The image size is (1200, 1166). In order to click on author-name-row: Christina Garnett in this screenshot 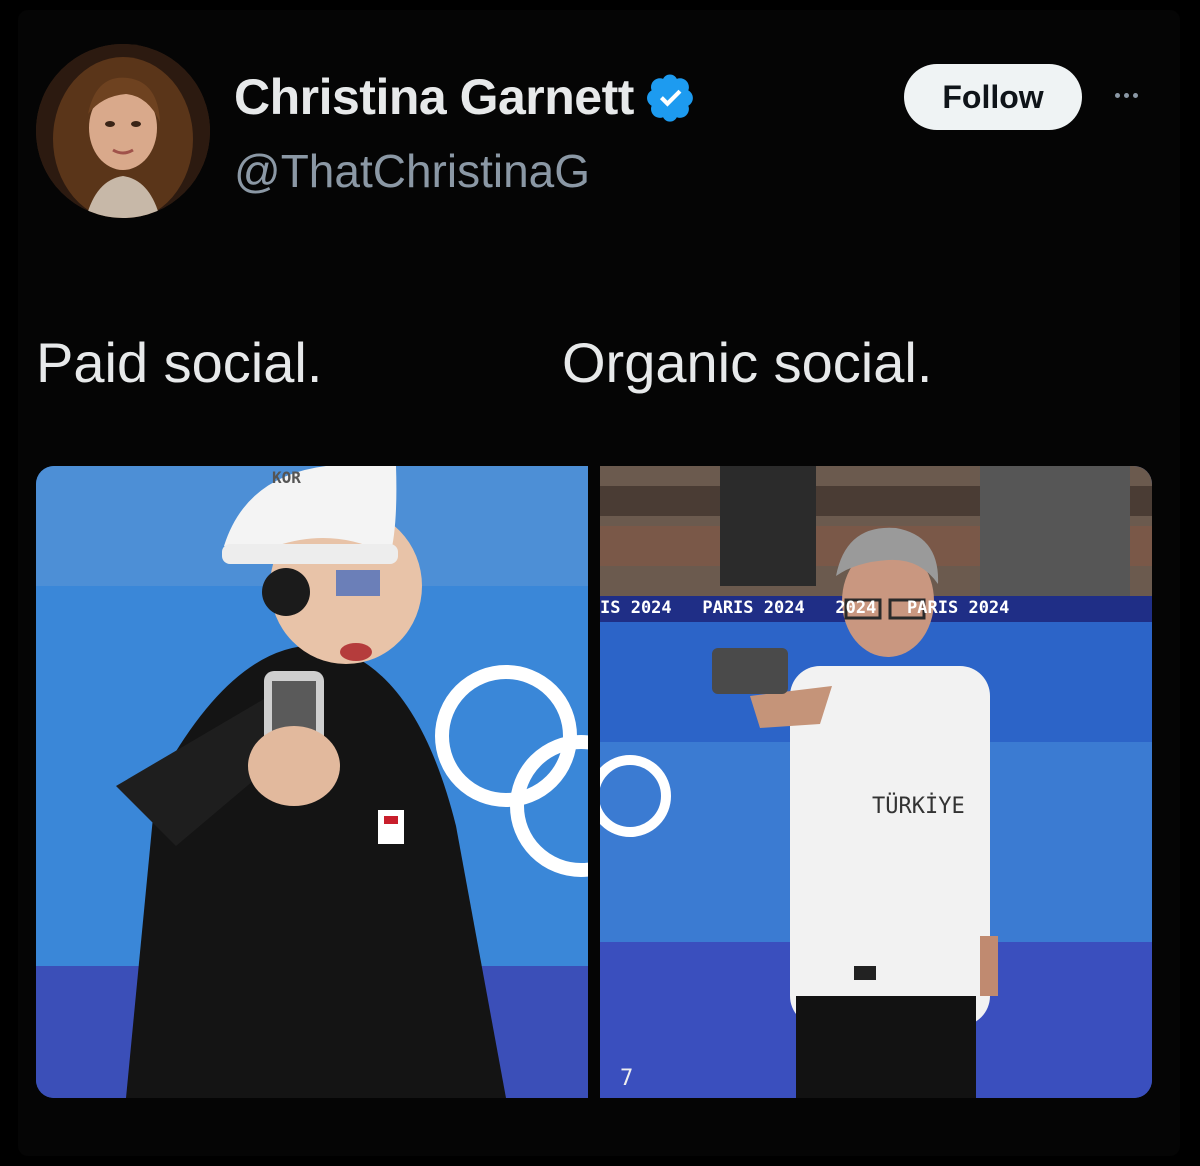, I will do `click(465, 97)`.